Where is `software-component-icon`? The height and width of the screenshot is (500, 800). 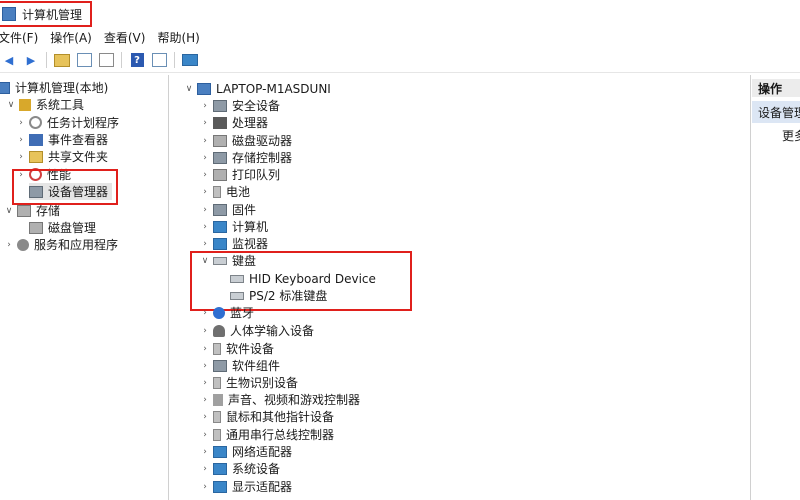 software-component-icon is located at coordinates (220, 365).